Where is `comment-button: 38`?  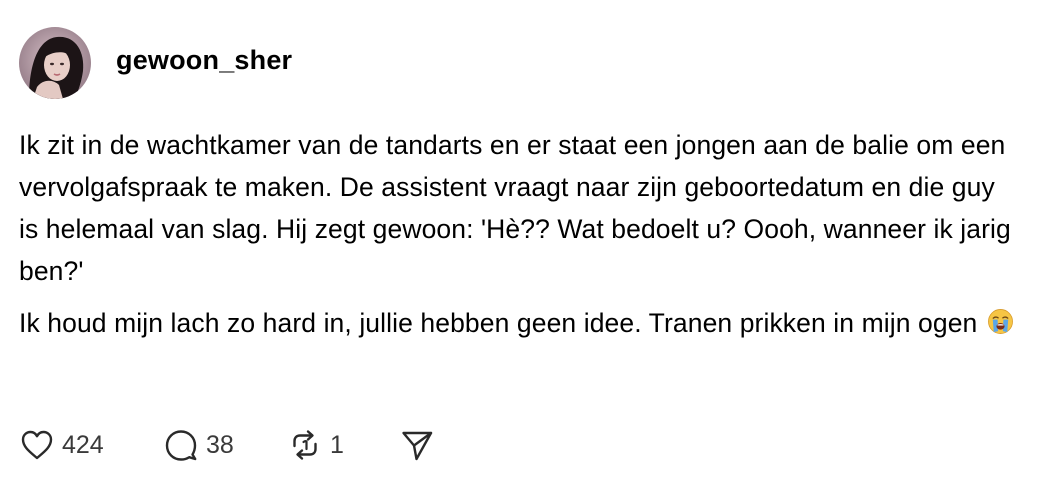 comment-button: 38 is located at coordinates (226, 445).